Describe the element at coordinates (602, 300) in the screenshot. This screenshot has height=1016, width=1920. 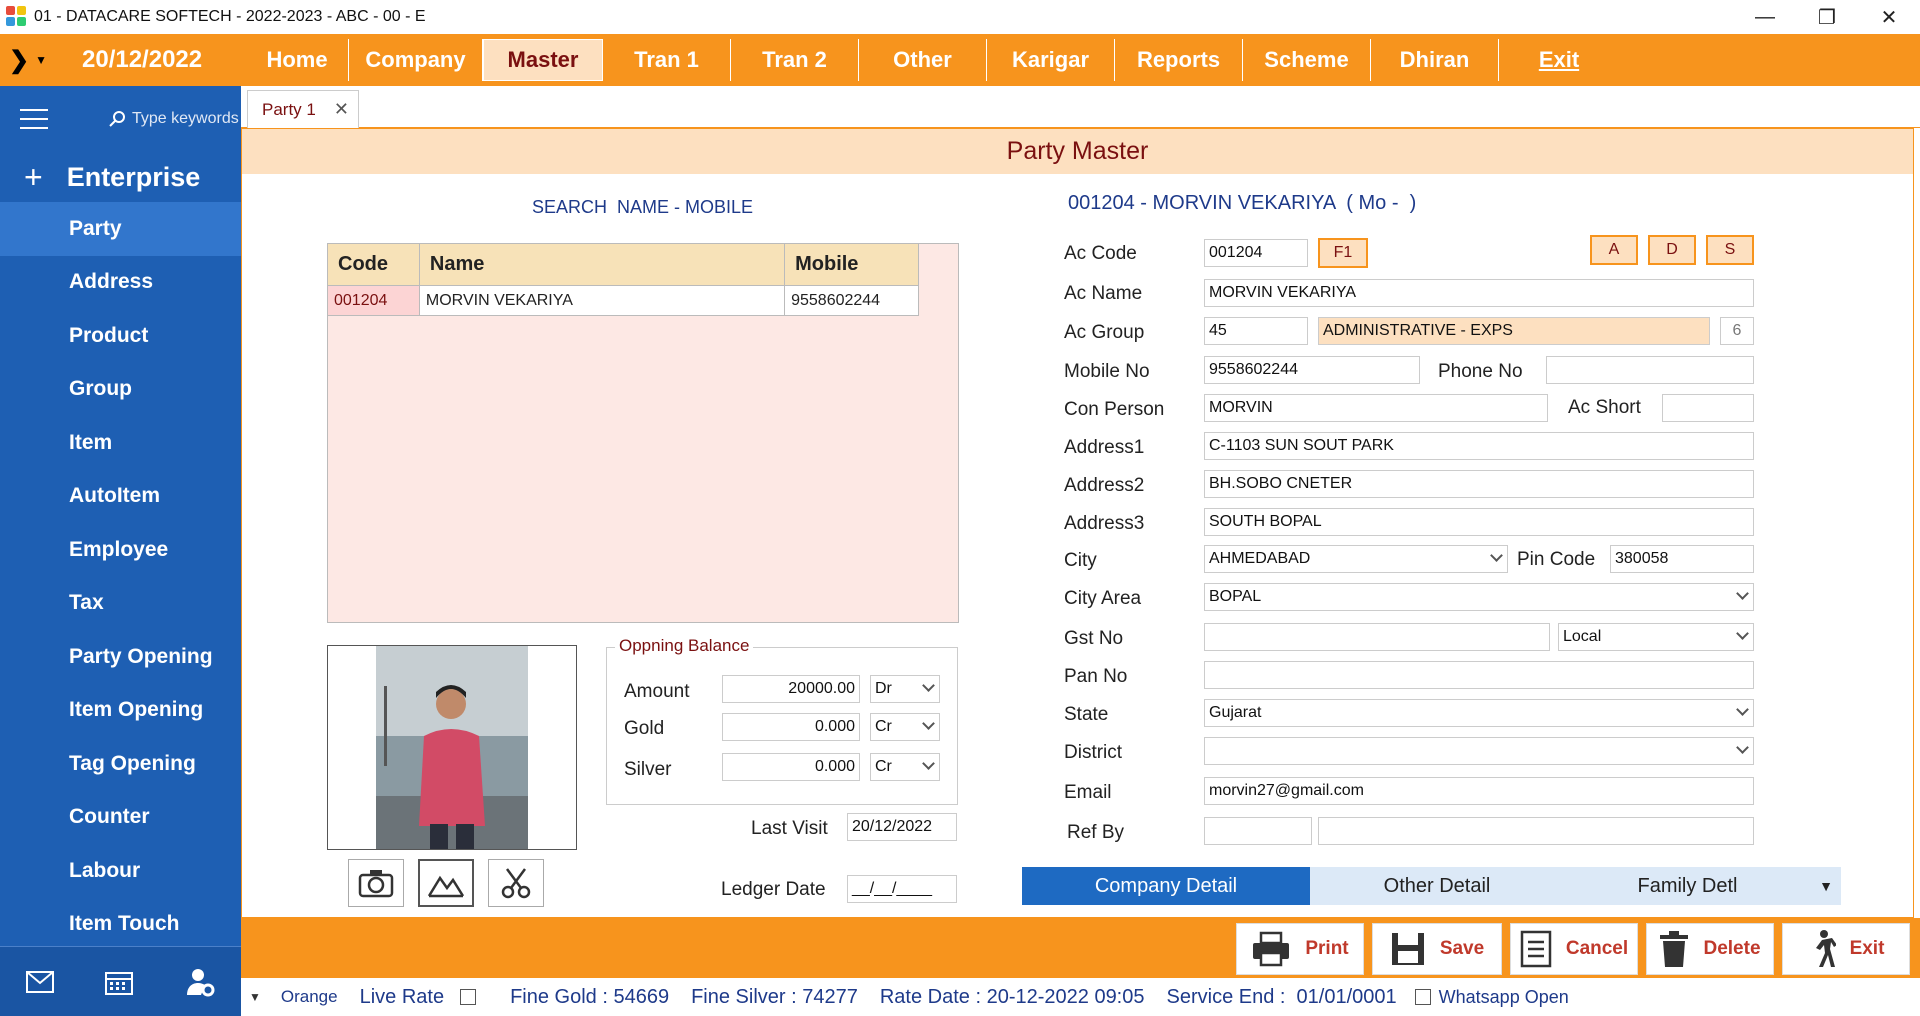
I see `row-name: MORVIN VEKARIYA` at that location.